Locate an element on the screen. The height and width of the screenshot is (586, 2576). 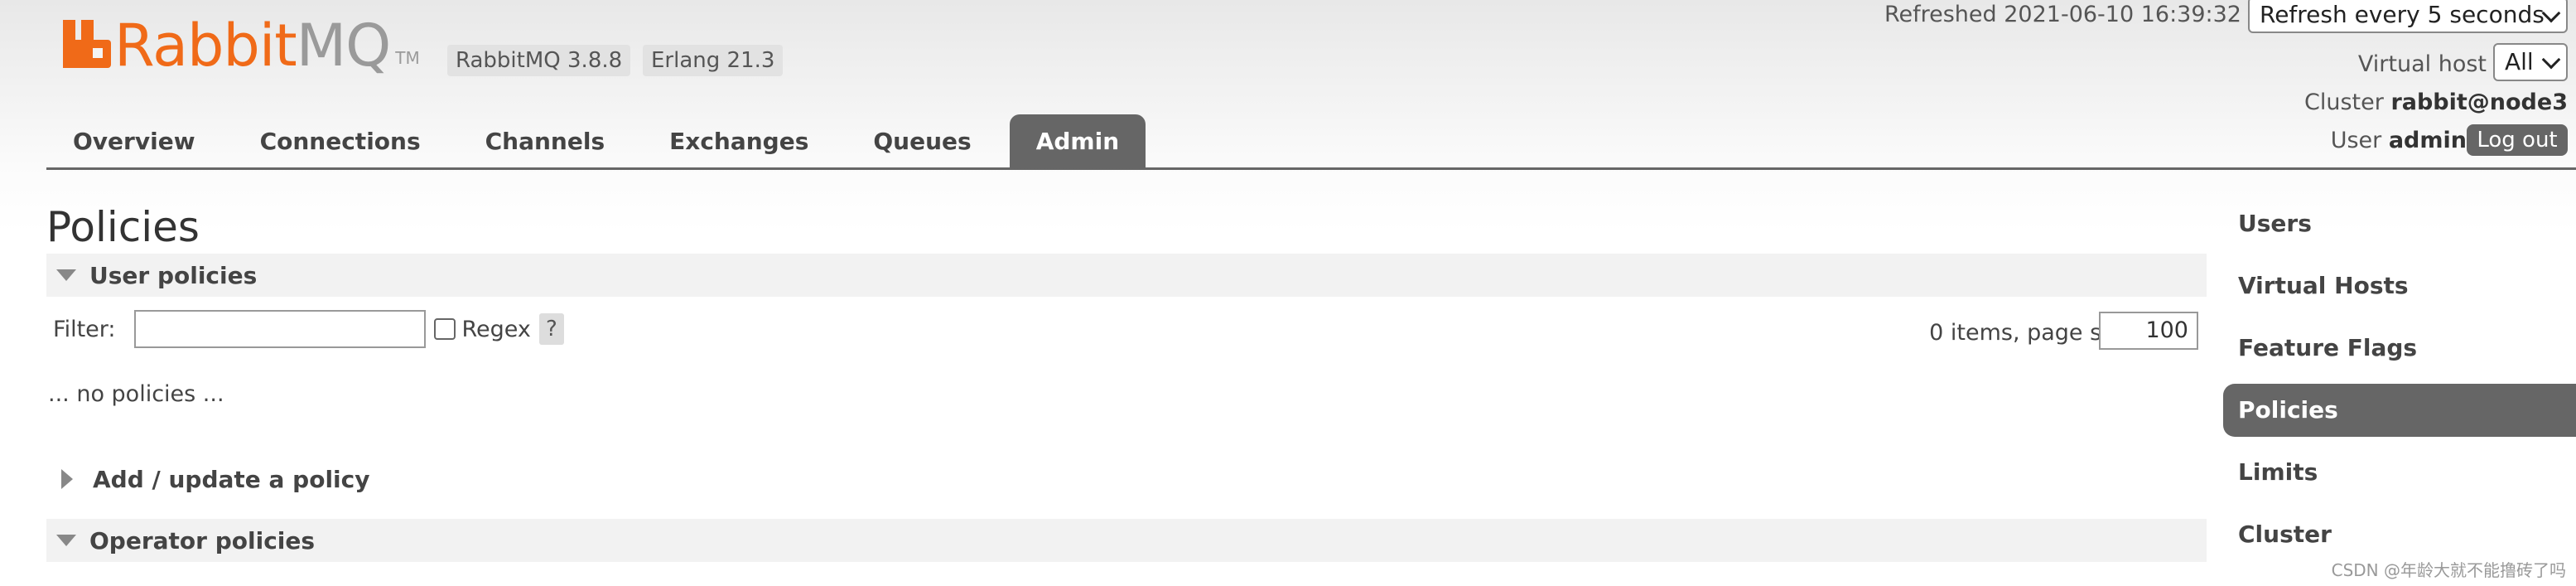
sidebar-item-limits: Limits is located at coordinates (2400, 472).